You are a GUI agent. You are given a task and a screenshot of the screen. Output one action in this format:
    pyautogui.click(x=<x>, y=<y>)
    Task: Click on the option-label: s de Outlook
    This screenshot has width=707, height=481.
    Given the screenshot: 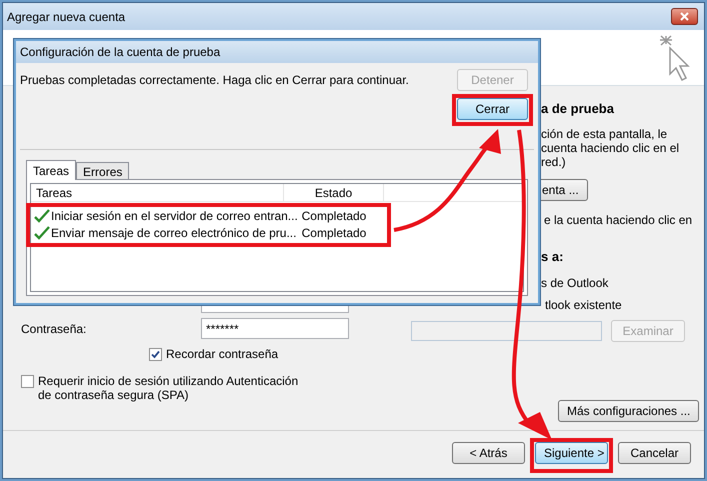 What is the action you would take?
    pyautogui.click(x=575, y=283)
    